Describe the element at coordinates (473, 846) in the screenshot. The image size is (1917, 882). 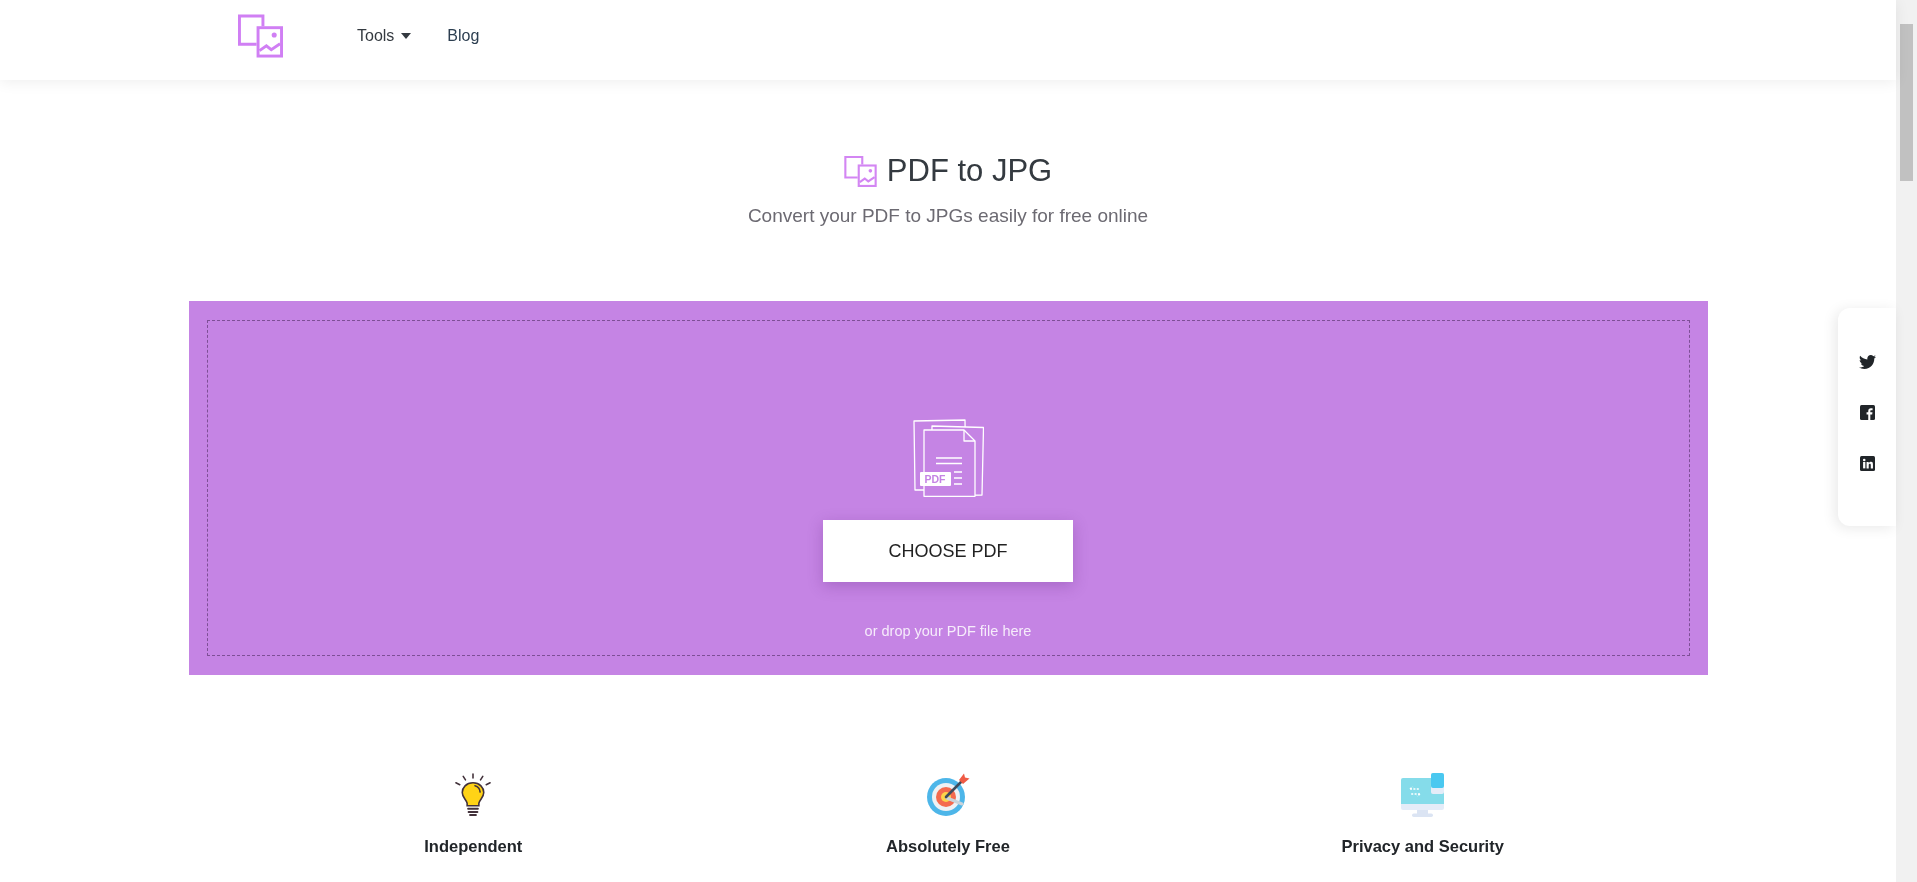
I see `feature-title: Independent` at that location.